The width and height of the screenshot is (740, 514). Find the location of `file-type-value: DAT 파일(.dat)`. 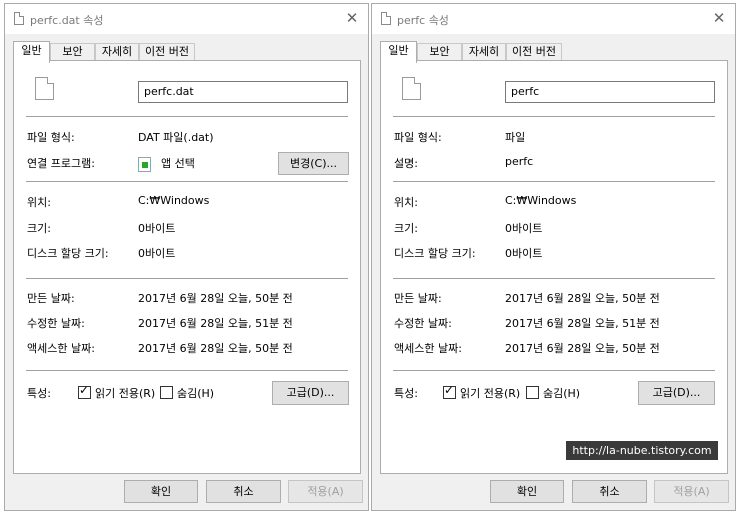

file-type-value: DAT 파일(.dat) is located at coordinates (176, 137).